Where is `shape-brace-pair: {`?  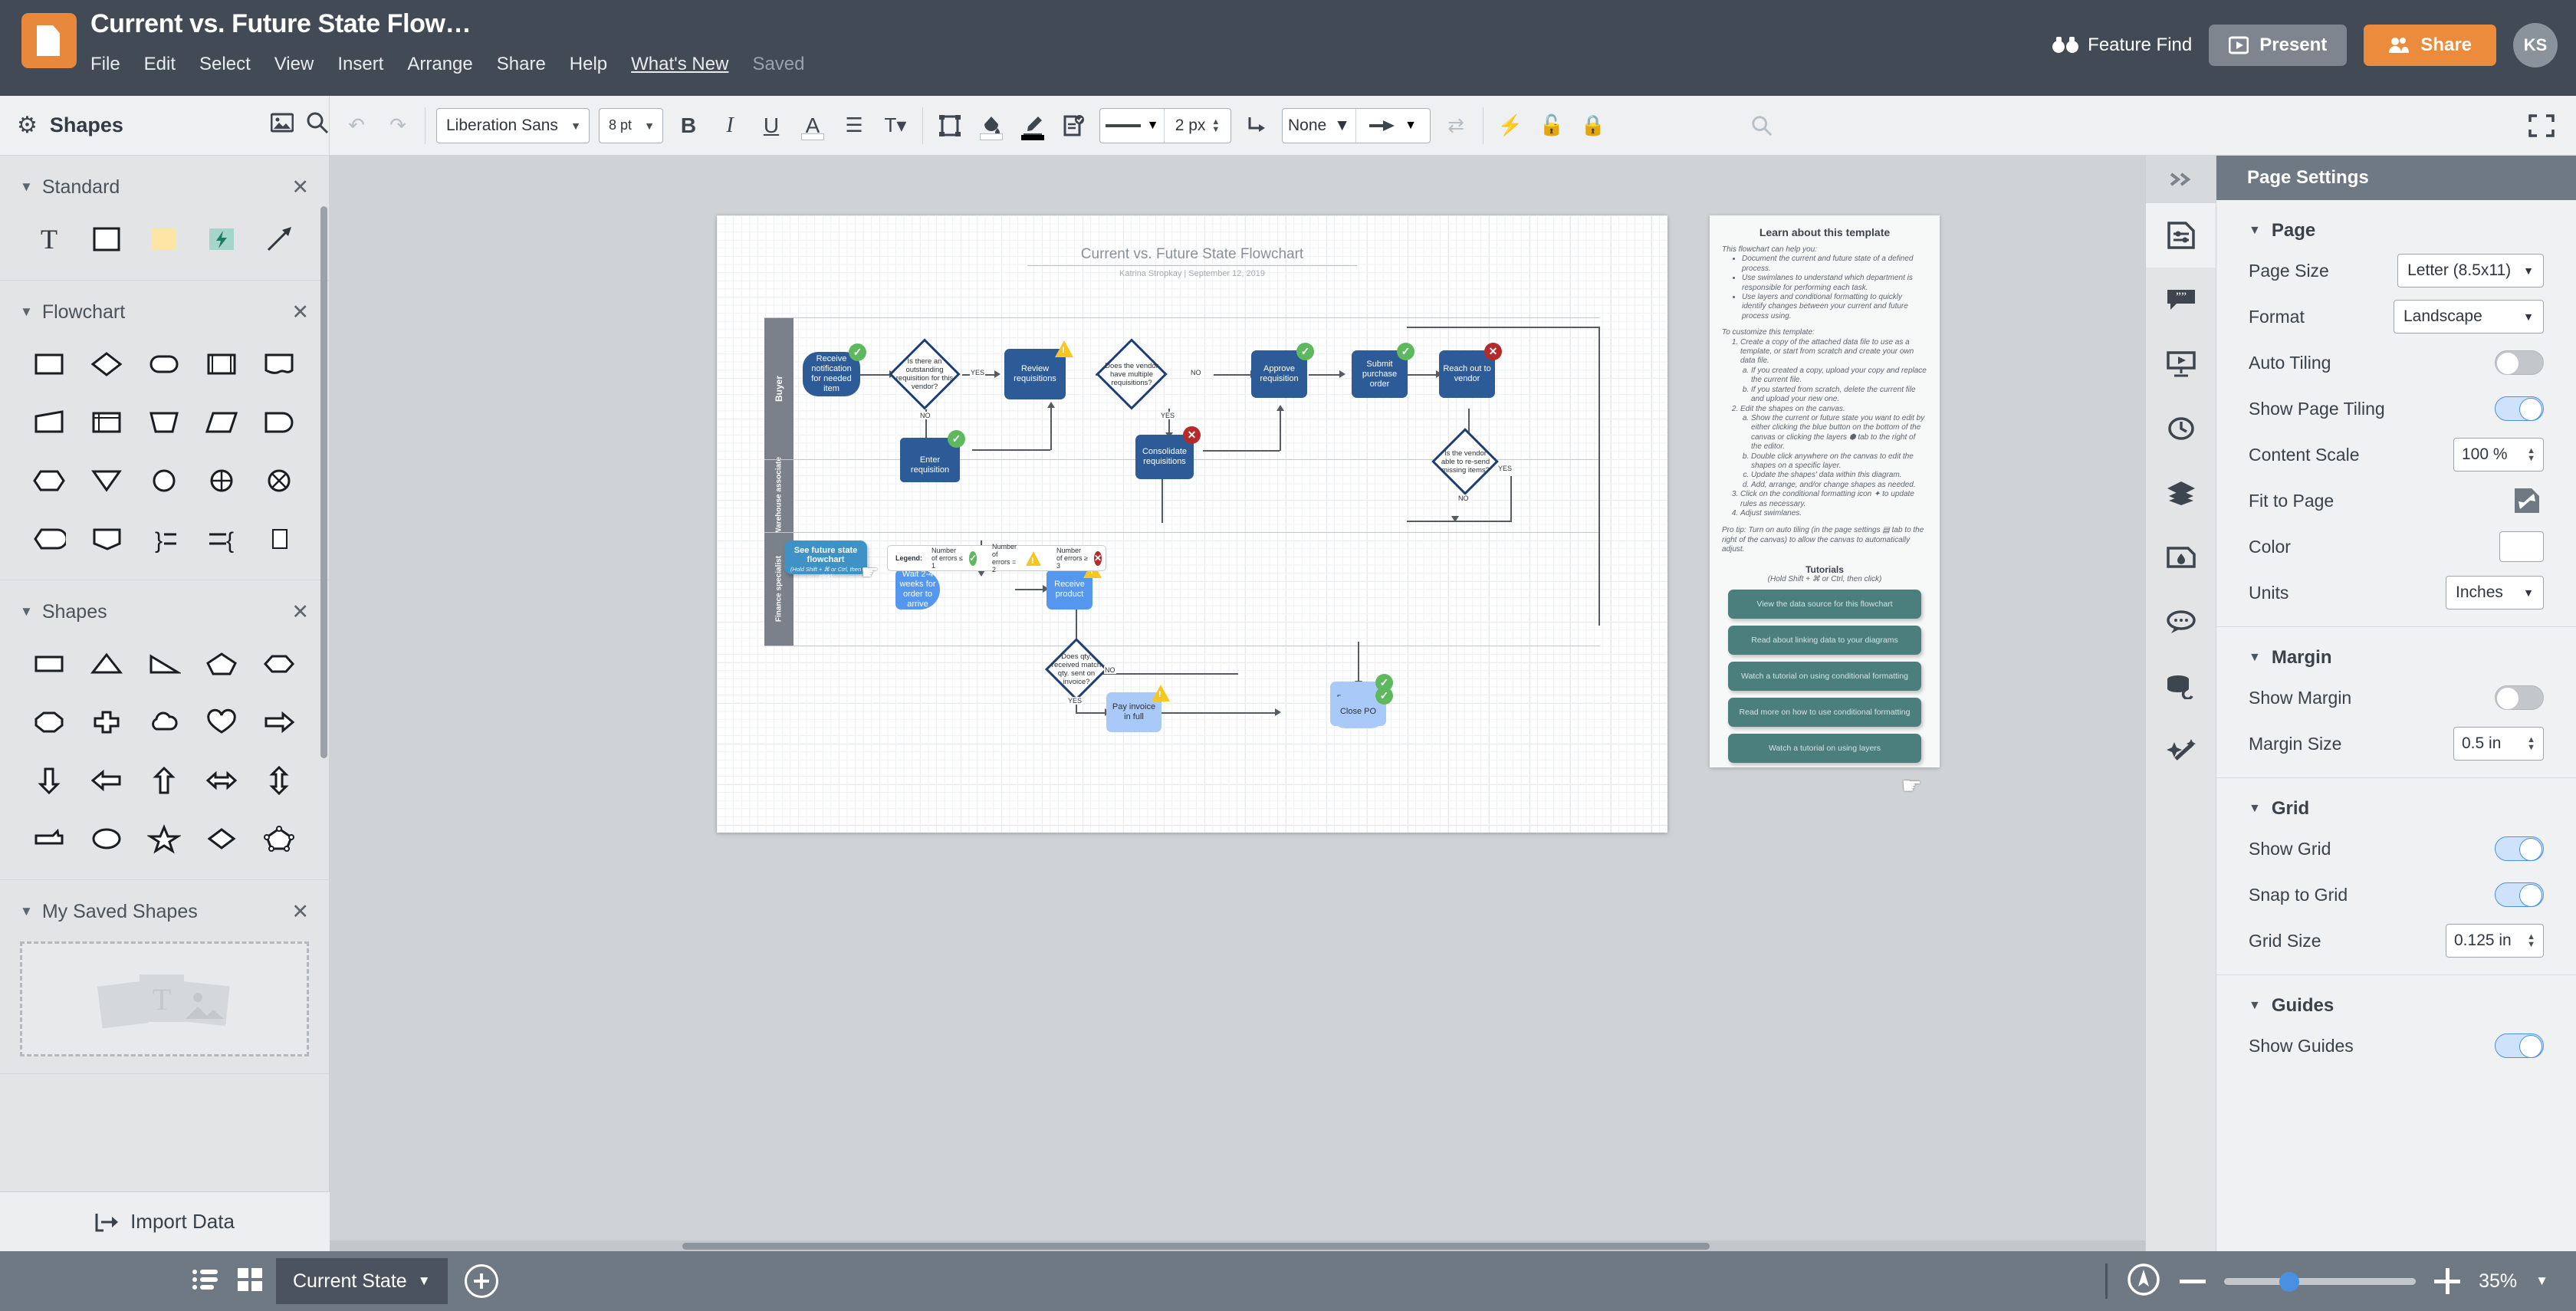
shape-brace-pair: { is located at coordinates (221, 539).